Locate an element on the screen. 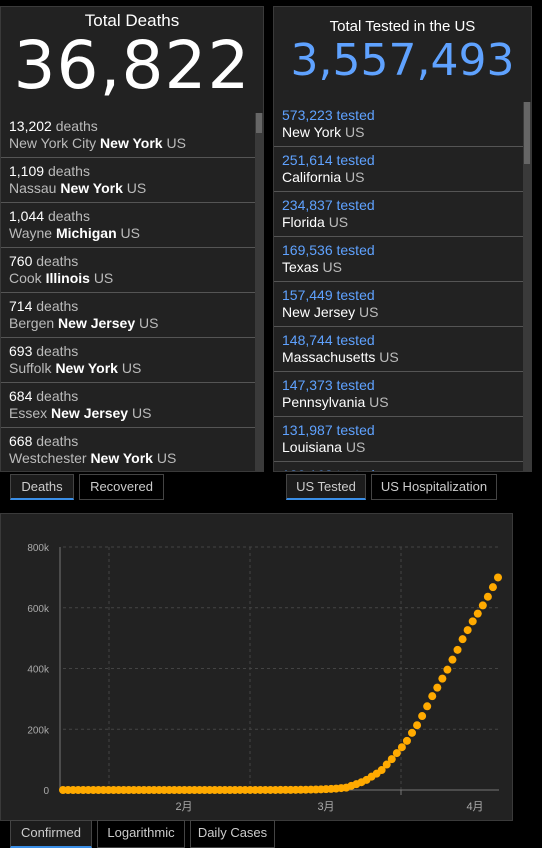 The height and width of the screenshot is (848, 542). list-item: 693 deaths Suffolk New York US is located at coordinates (128, 360).